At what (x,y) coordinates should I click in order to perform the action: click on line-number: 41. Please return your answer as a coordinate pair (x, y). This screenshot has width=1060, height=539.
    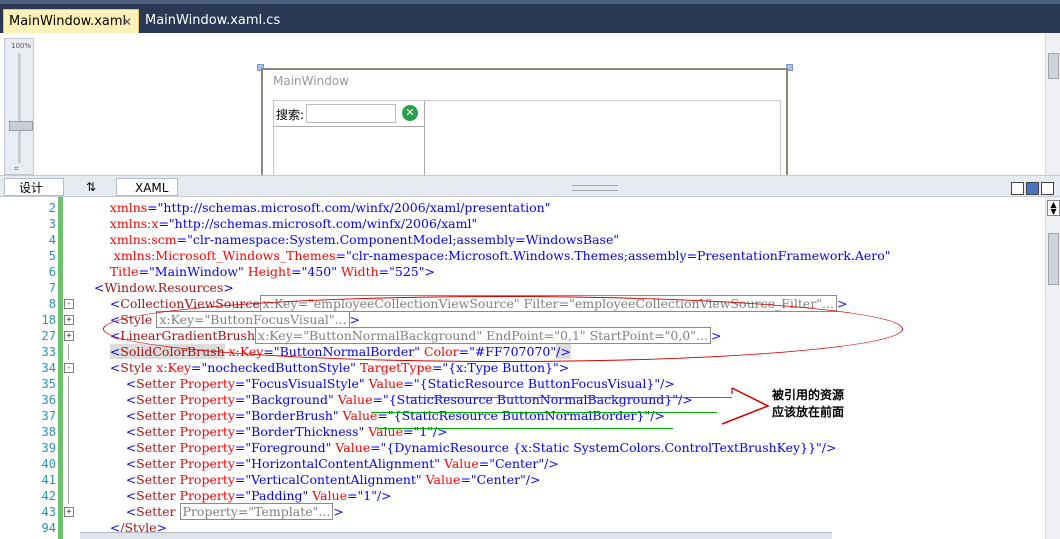
    Looking at the image, I should click on (48, 480).